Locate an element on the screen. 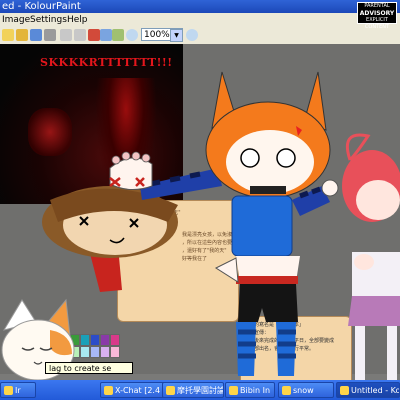 The width and height of the screenshot is (400, 400). pink-hair-girl-character is located at coordinates (371, 256).